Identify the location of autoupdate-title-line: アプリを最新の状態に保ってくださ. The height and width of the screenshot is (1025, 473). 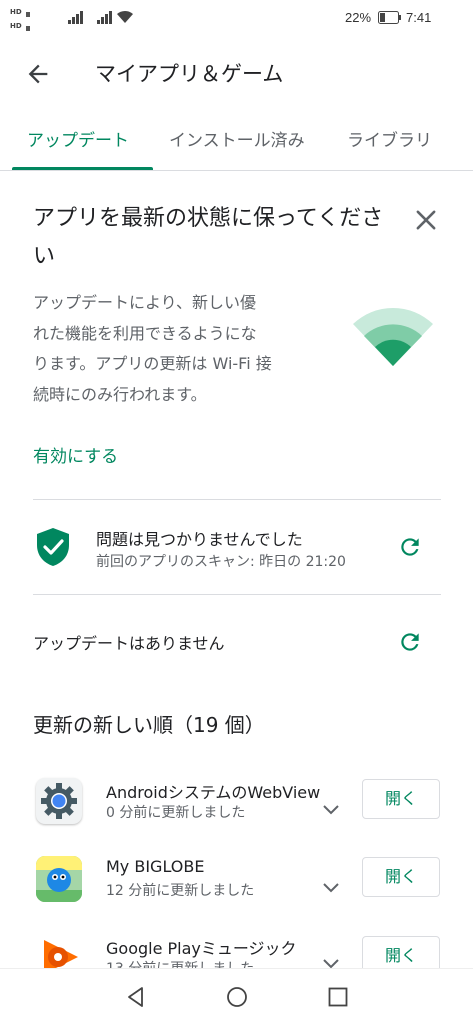
(208, 218).